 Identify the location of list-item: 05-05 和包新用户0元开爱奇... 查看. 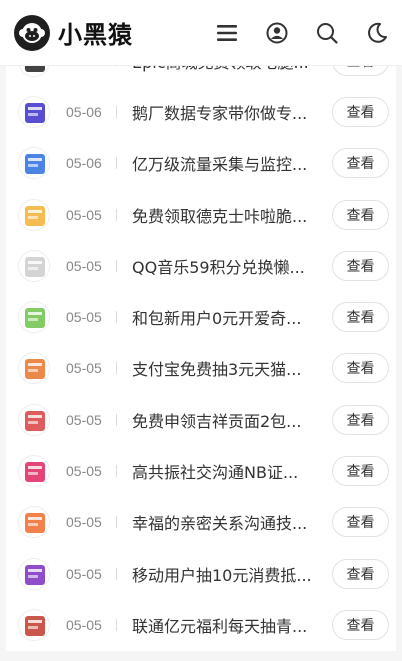
(201, 316).